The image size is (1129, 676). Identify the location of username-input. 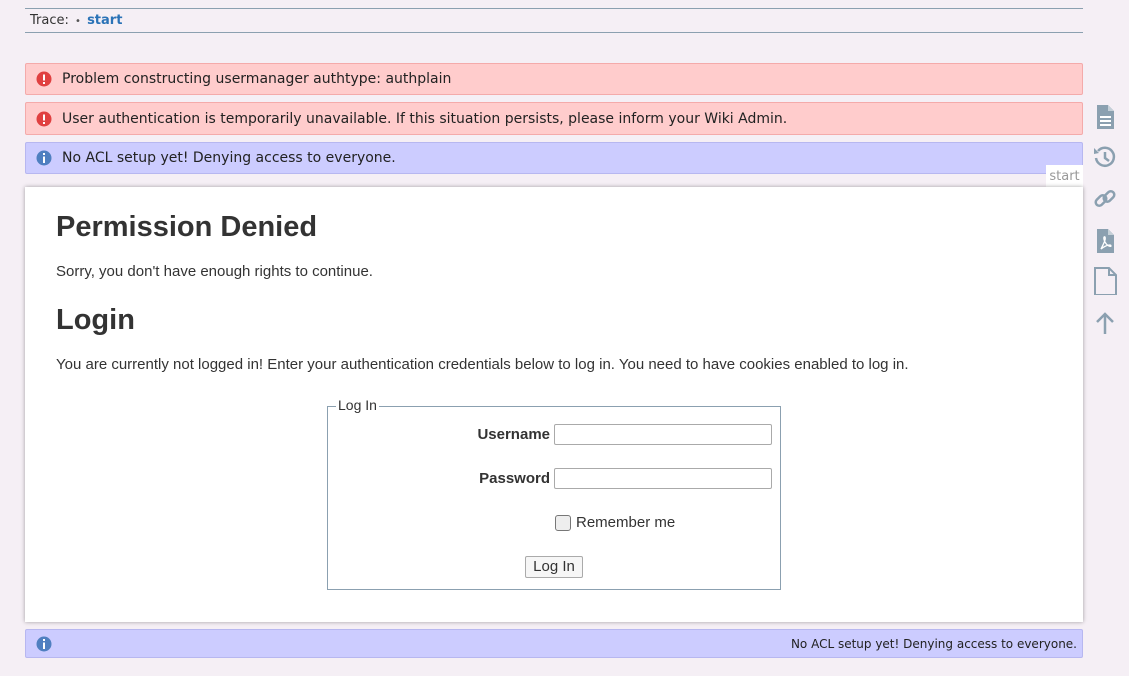
(663, 434).